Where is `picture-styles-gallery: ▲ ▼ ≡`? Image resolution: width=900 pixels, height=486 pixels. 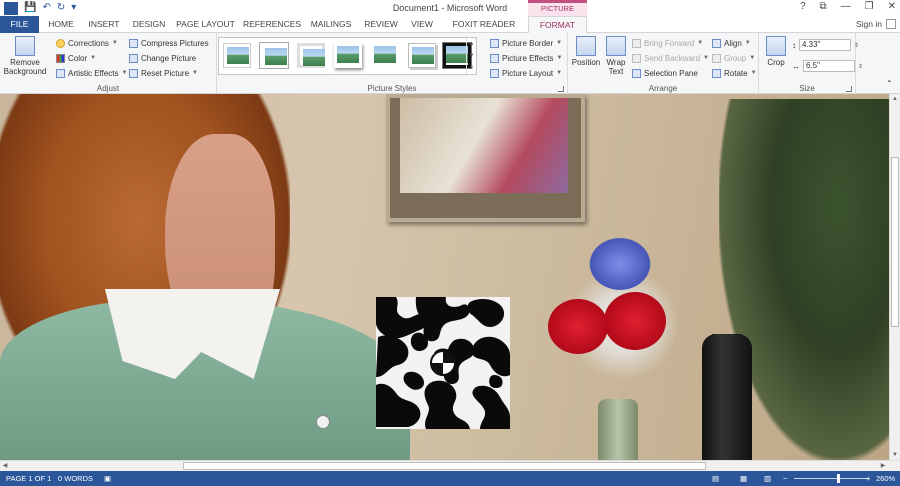
picture-styles-gallery: ▲ ▼ ≡ is located at coordinates (347, 56).